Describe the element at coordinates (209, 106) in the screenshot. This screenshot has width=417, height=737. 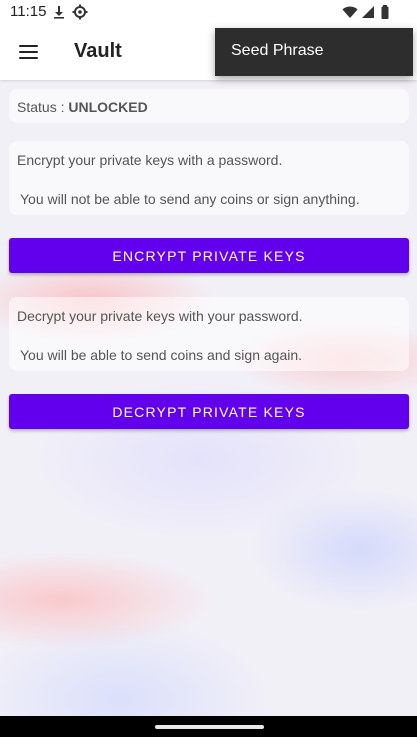
I see `status-card: Status : UNLOCKED` at that location.